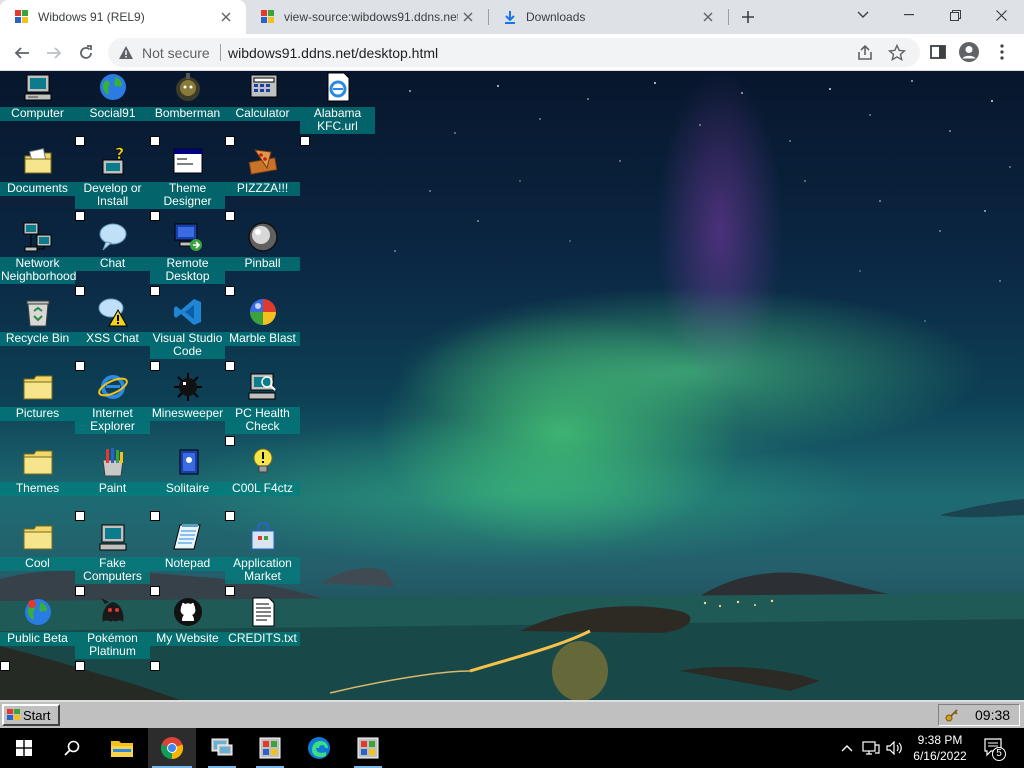  Describe the element at coordinates (368, 748) in the screenshot. I see `taskbar-app-win91-b` at that location.